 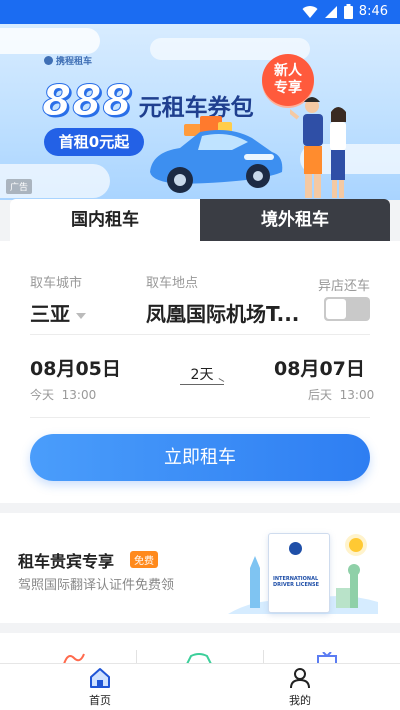 What do you see at coordinates (75, 367) in the screenshot?
I see `pickup-date: 08月05日` at bounding box center [75, 367].